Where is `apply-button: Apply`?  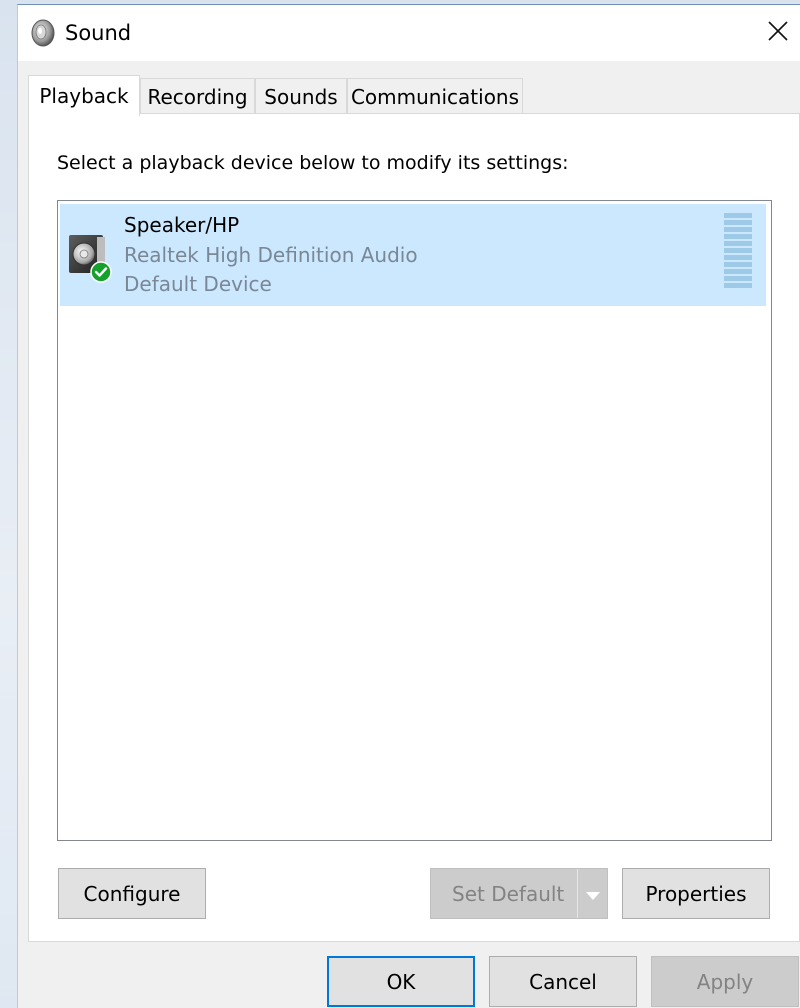
apply-button: Apply is located at coordinates (725, 981).